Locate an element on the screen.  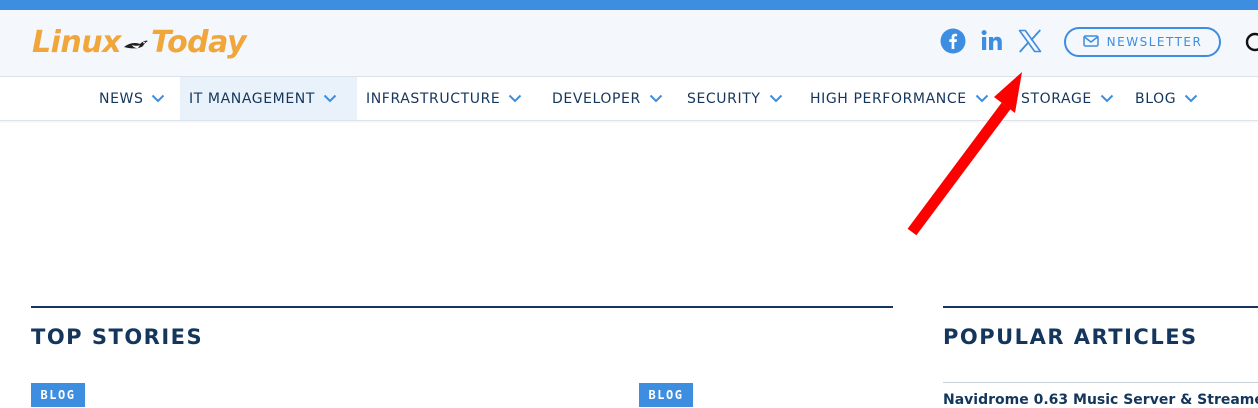
nav-item-label: BLOG is located at coordinates (1156, 98).